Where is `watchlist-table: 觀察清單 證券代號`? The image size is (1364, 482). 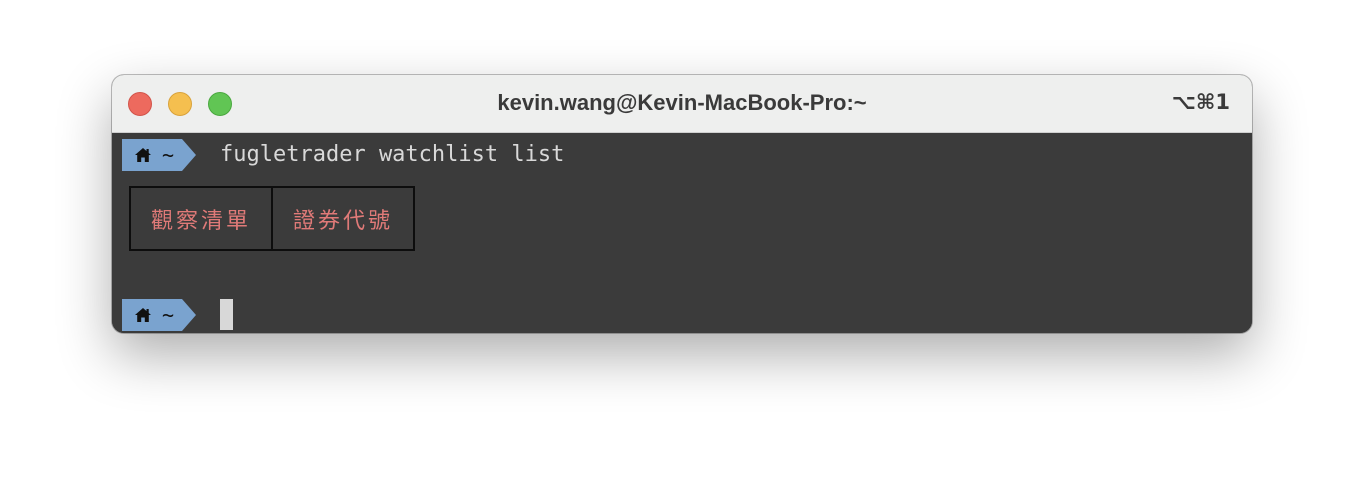
watchlist-table: 觀察清單 證券代號 is located at coordinates (272, 218).